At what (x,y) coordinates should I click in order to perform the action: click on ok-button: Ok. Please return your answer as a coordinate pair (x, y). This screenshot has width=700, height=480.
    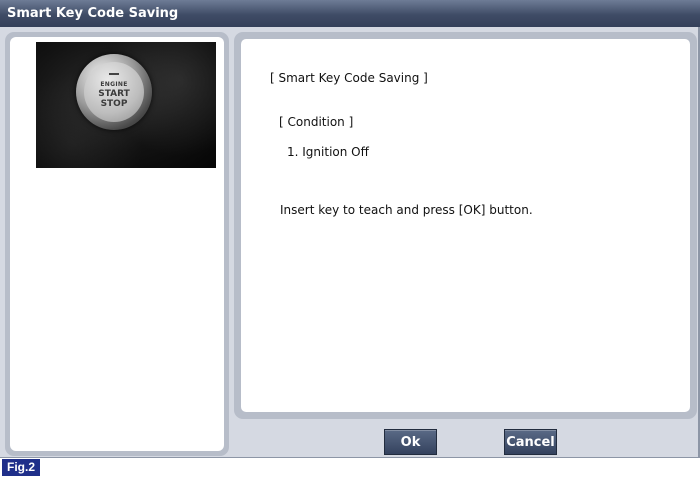
    Looking at the image, I should click on (410, 442).